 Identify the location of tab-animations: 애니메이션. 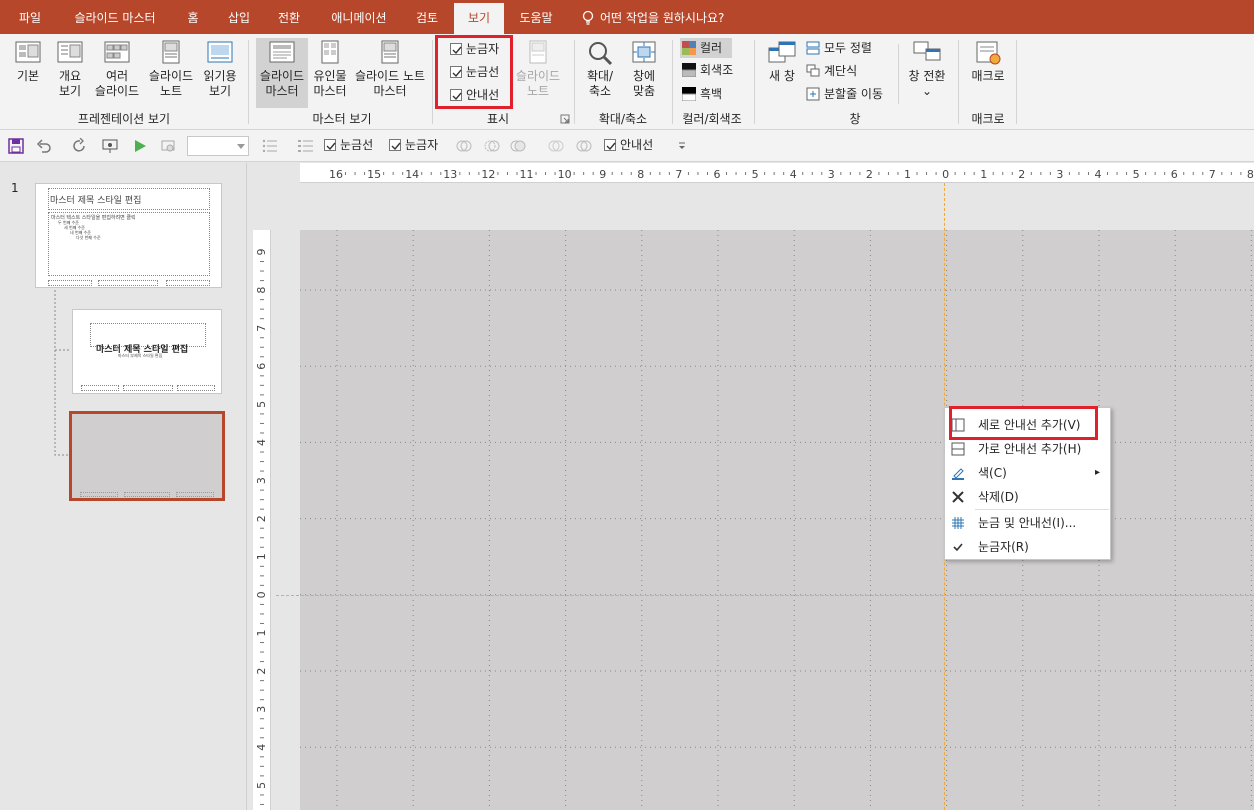
(359, 17).